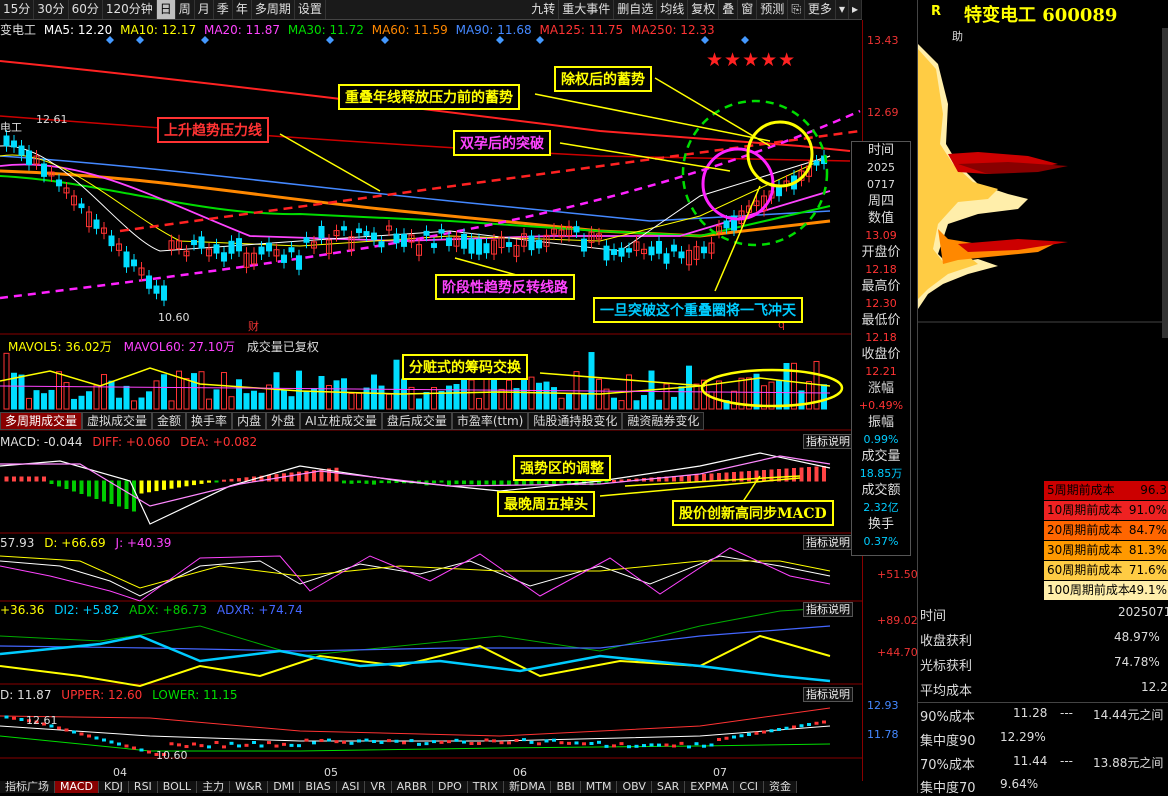 This screenshot has height=796, width=1168. Describe the element at coordinates (780, 787) in the screenshot. I see `indicator-tab-21: 资金` at that location.